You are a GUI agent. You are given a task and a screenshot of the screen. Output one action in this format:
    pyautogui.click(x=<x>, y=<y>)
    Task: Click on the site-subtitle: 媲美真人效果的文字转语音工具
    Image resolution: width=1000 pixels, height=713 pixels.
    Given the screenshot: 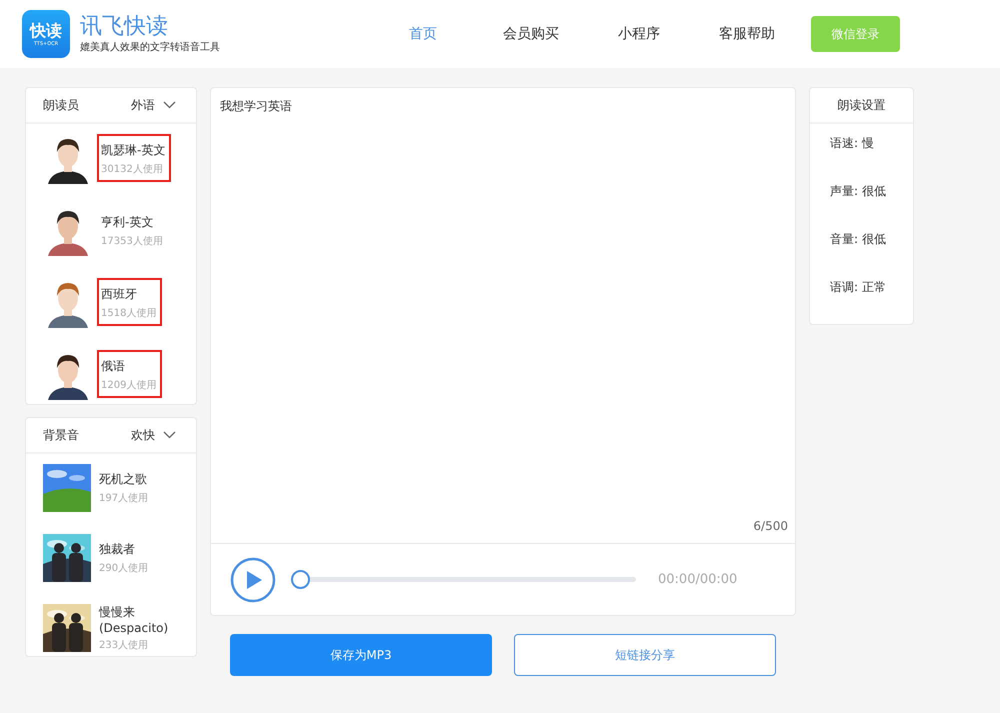 What is the action you would take?
    pyautogui.click(x=150, y=47)
    